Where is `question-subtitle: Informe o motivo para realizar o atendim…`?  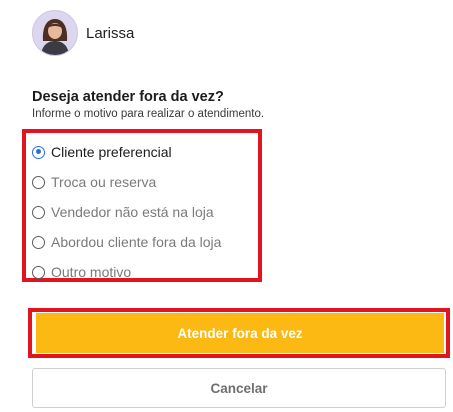 question-subtitle: Informe o motivo para realizar o atendim… is located at coordinates (148, 114).